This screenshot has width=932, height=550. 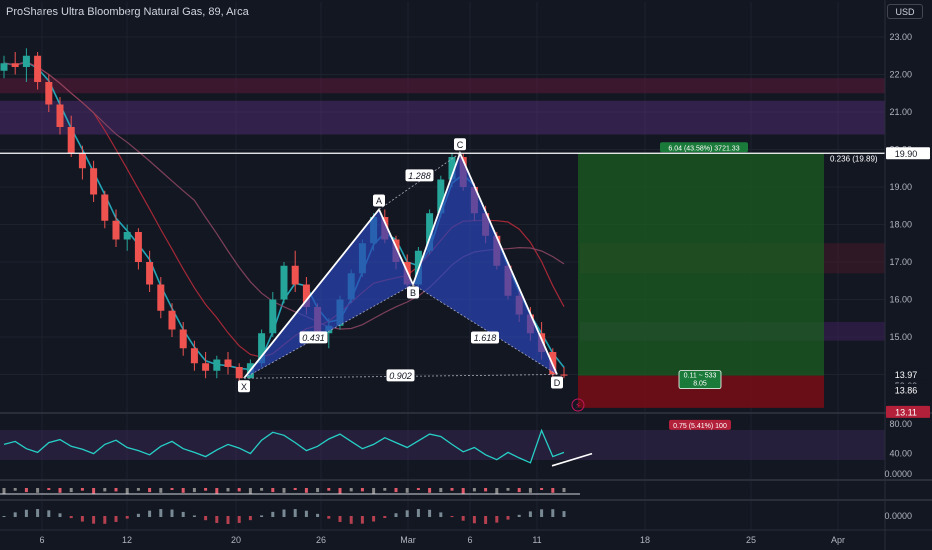 I want to click on price-tick-label: 23.00, so click(x=900, y=37).